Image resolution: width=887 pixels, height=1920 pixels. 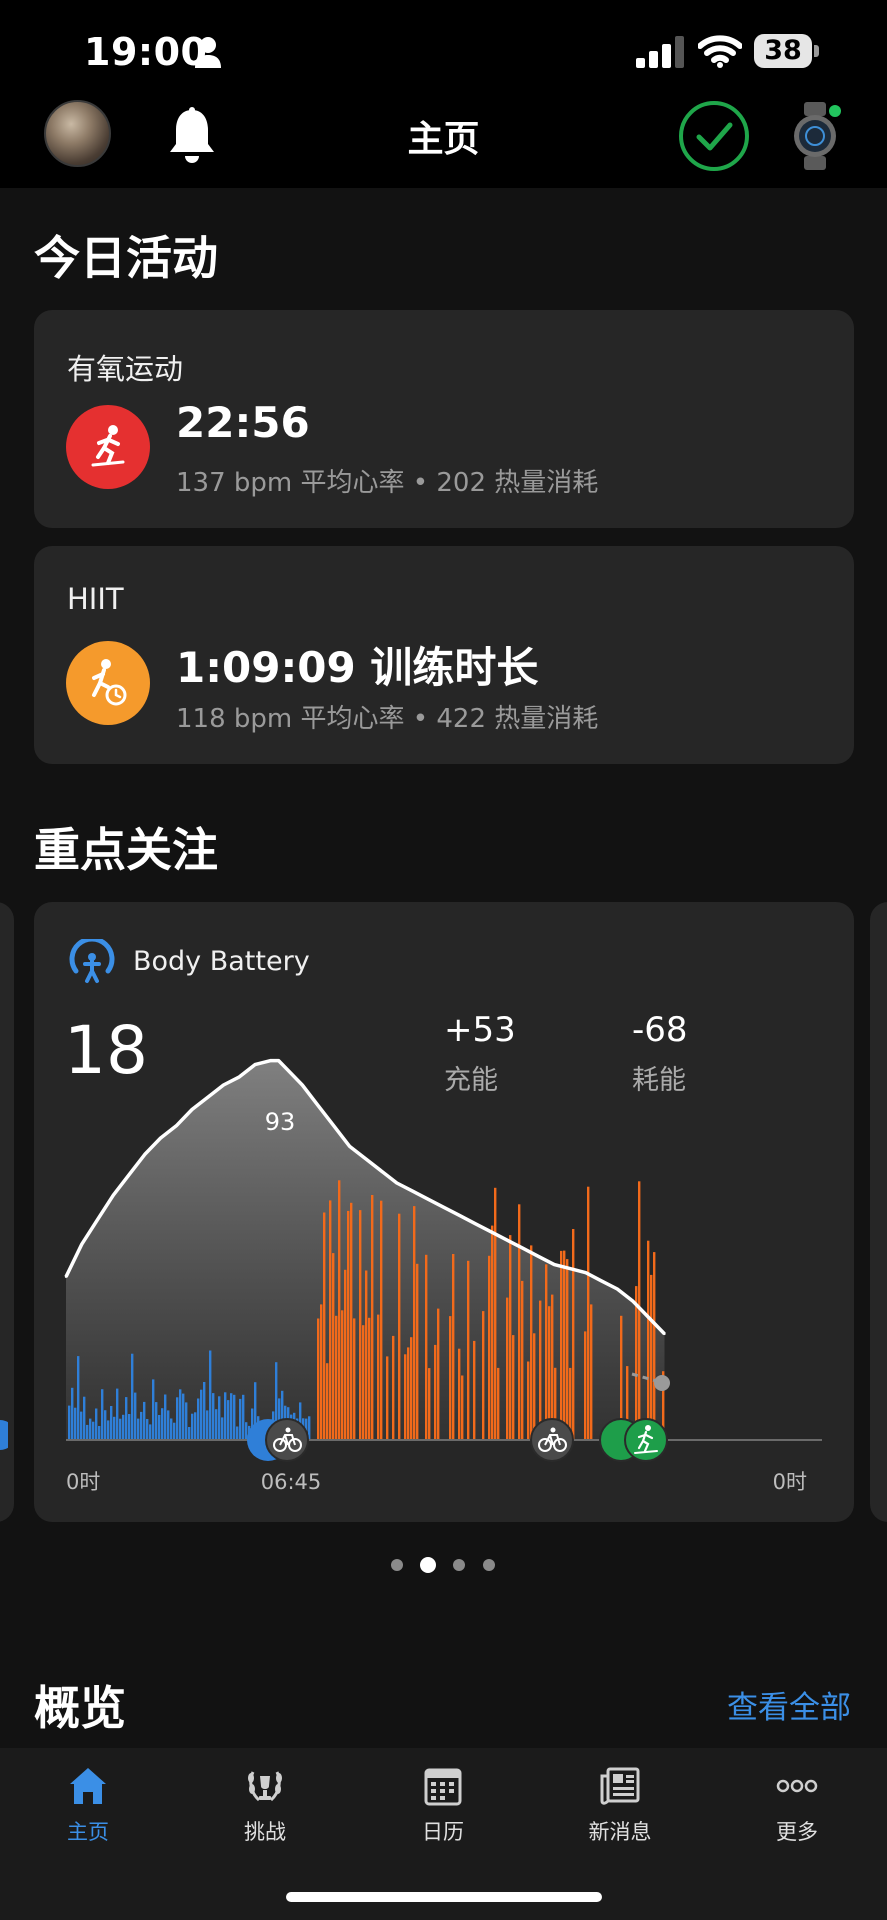 What do you see at coordinates (88, 1814) in the screenshot?
I see `nav-home: 主页` at bounding box center [88, 1814].